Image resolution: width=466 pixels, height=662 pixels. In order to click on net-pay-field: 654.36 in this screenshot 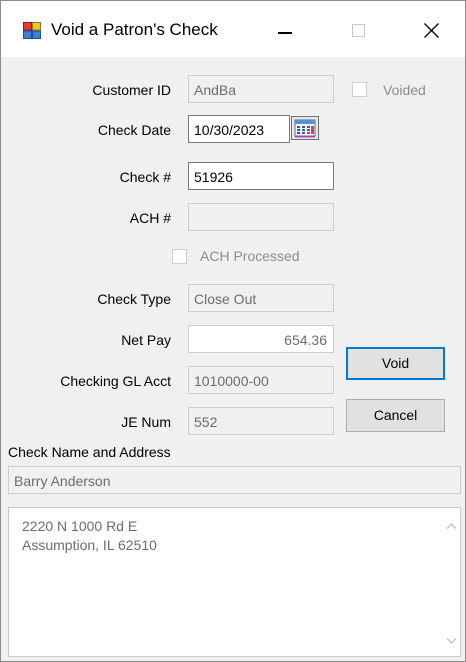, I will do `click(261, 339)`.